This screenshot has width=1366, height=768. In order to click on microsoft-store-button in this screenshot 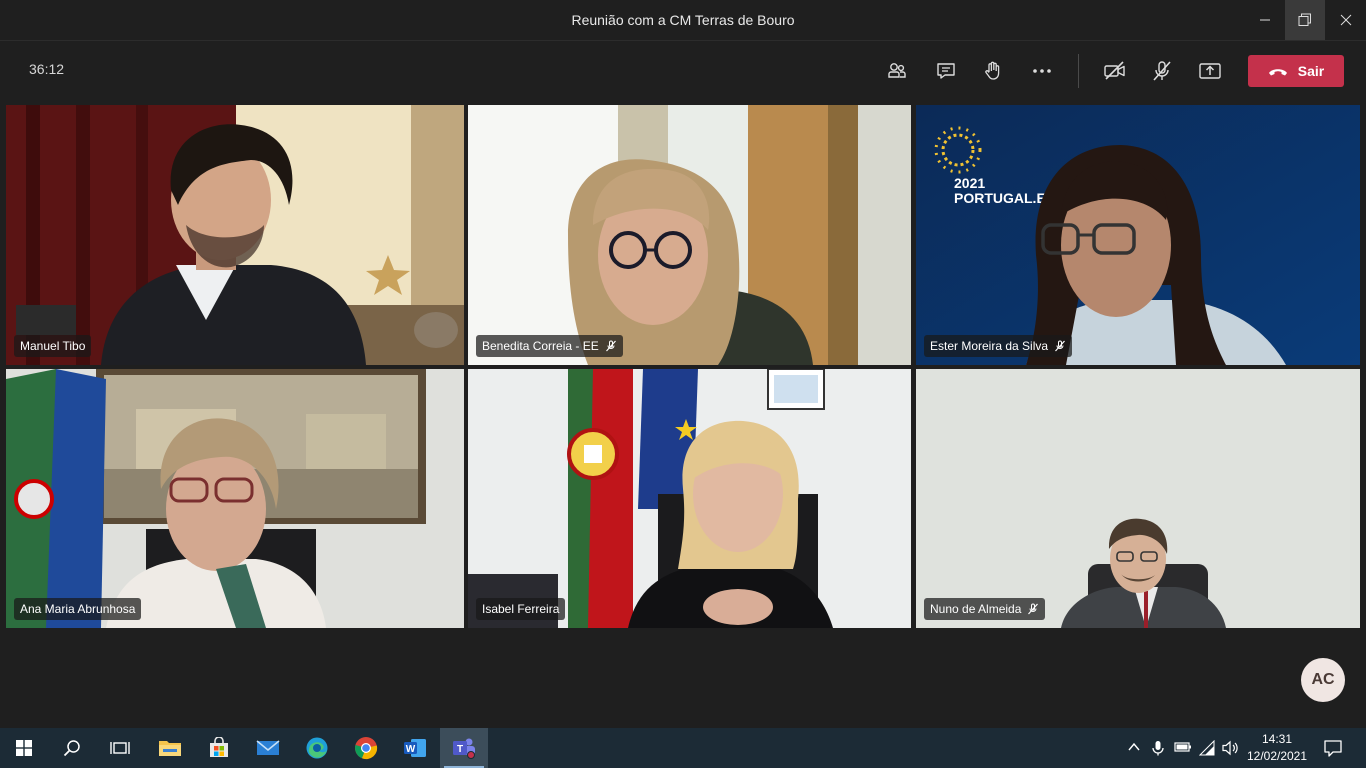, I will do `click(219, 748)`.